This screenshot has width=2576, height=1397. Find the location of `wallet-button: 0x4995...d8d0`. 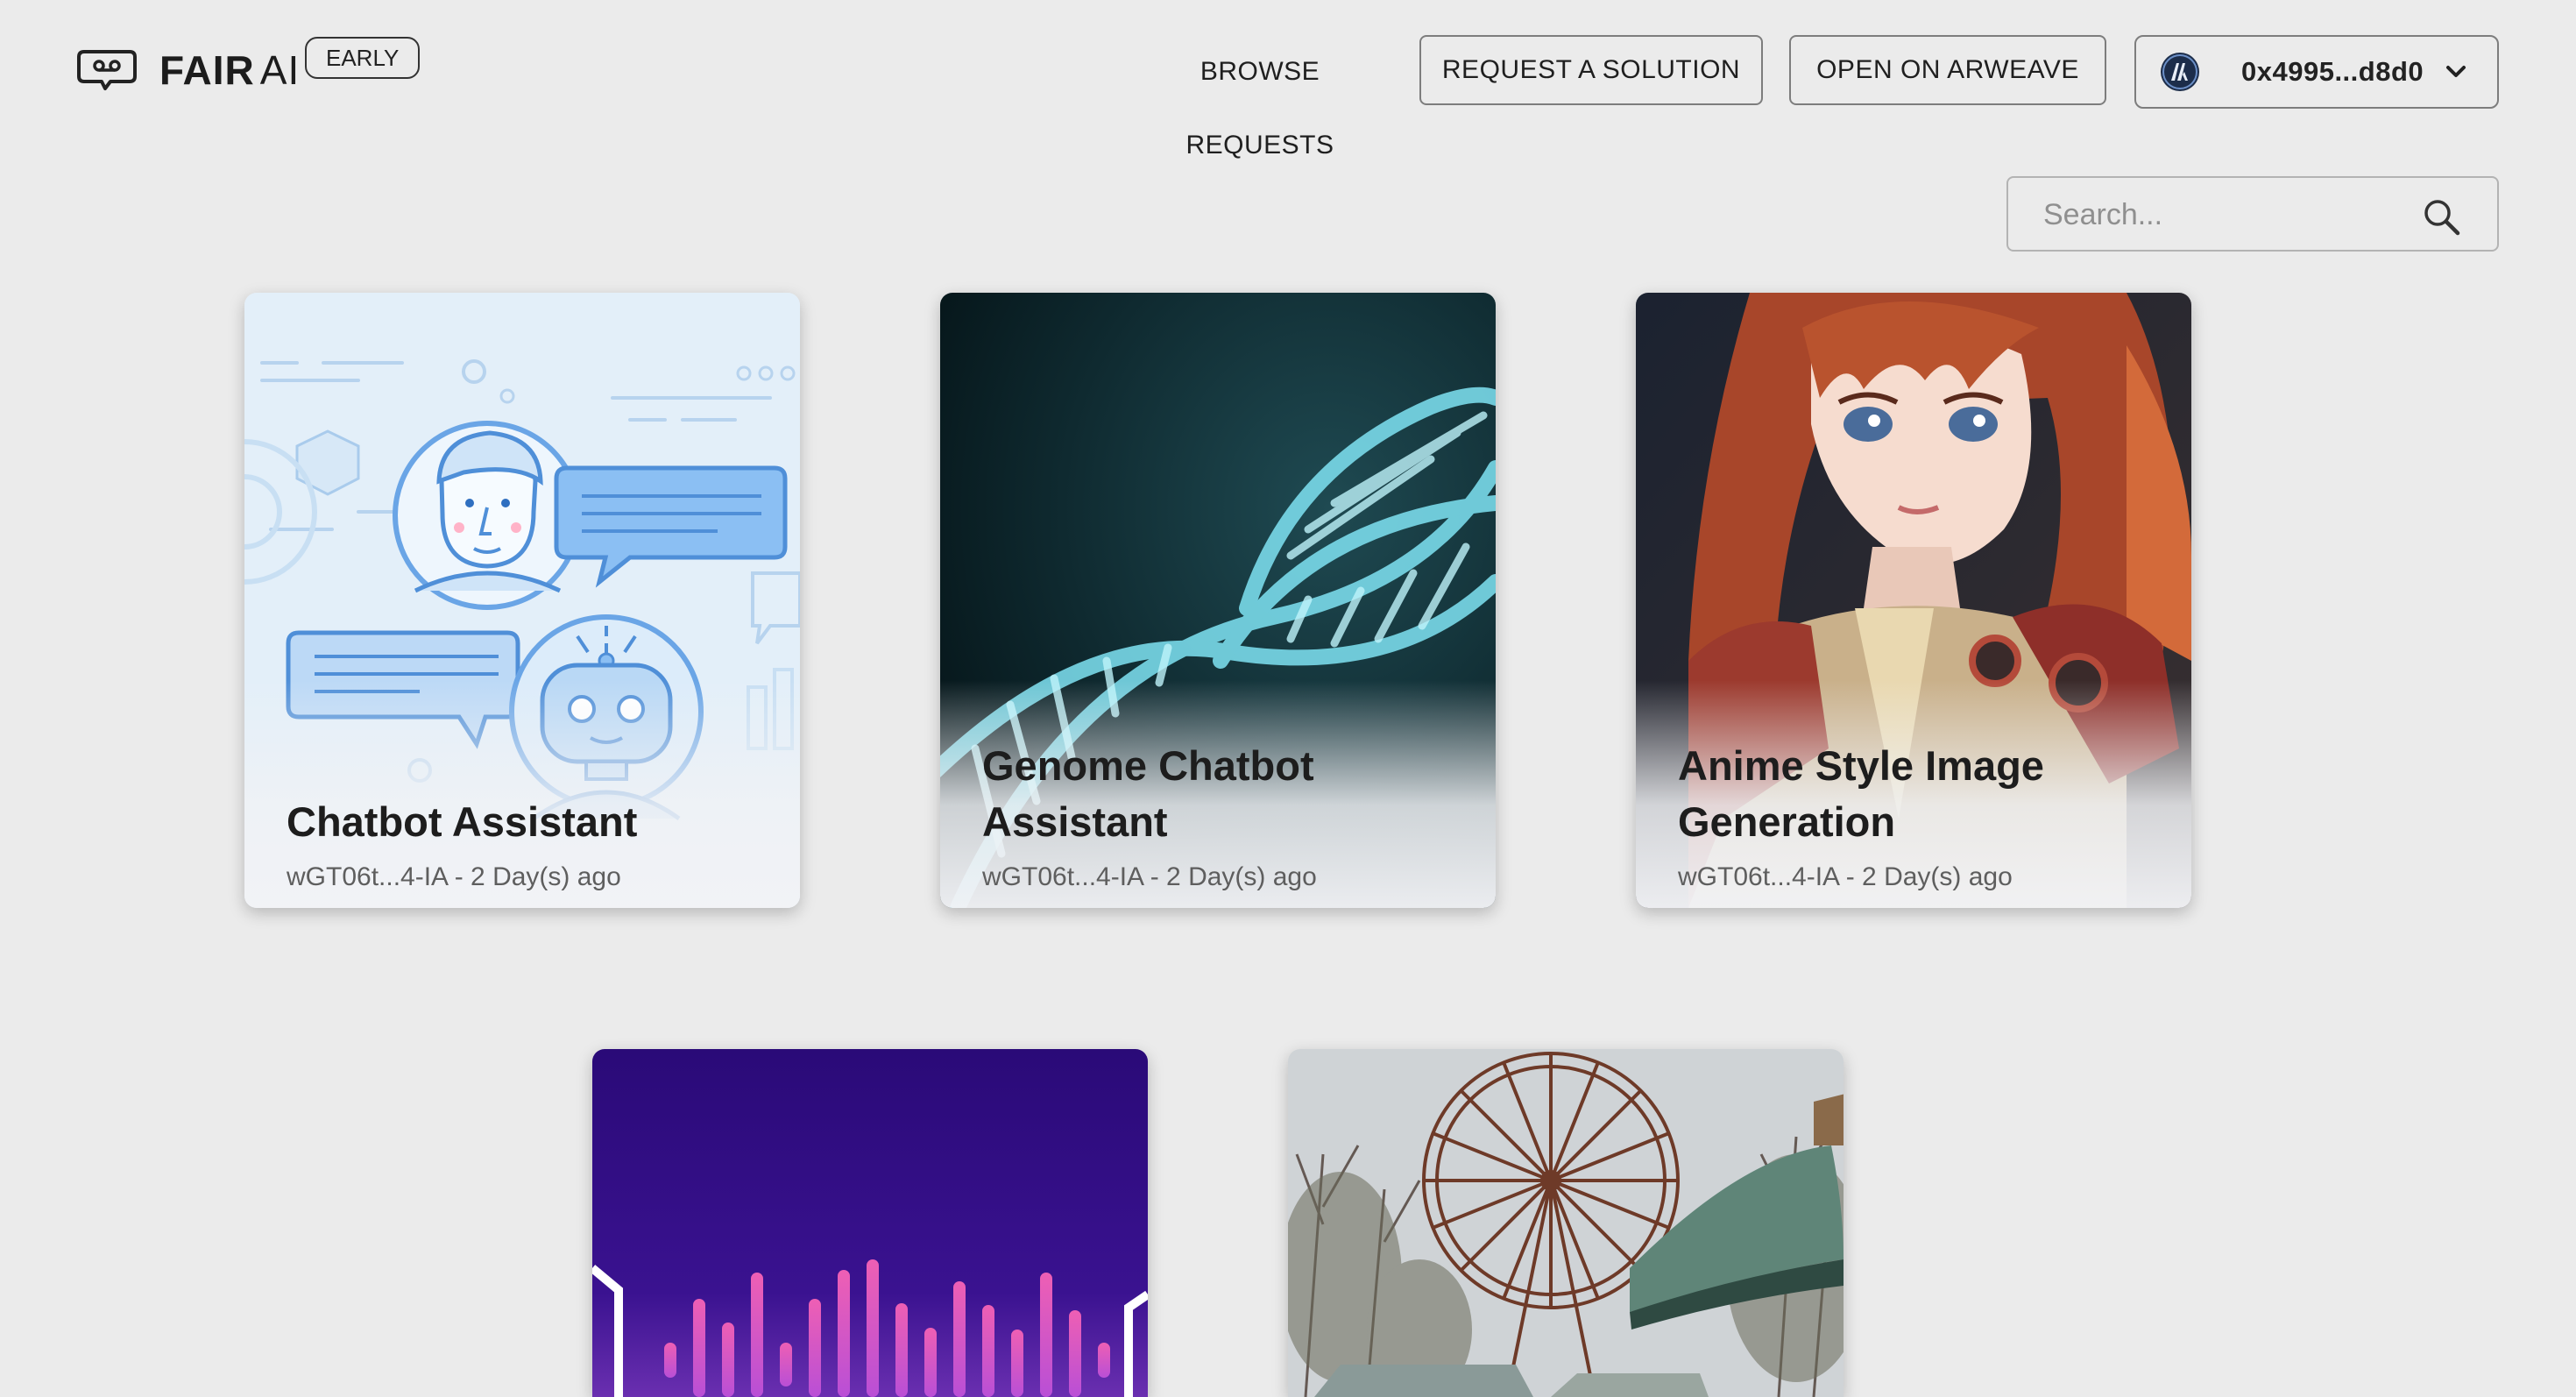

wallet-button: 0x4995...d8d0 is located at coordinates (2316, 72).